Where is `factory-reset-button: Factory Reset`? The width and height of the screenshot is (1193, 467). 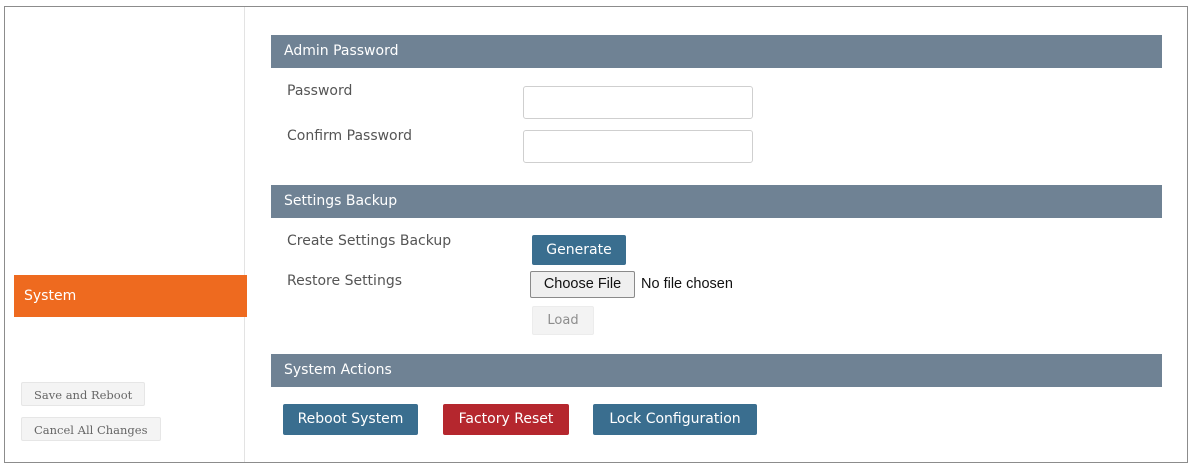
factory-reset-button: Factory Reset is located at coordinates (506, 419).